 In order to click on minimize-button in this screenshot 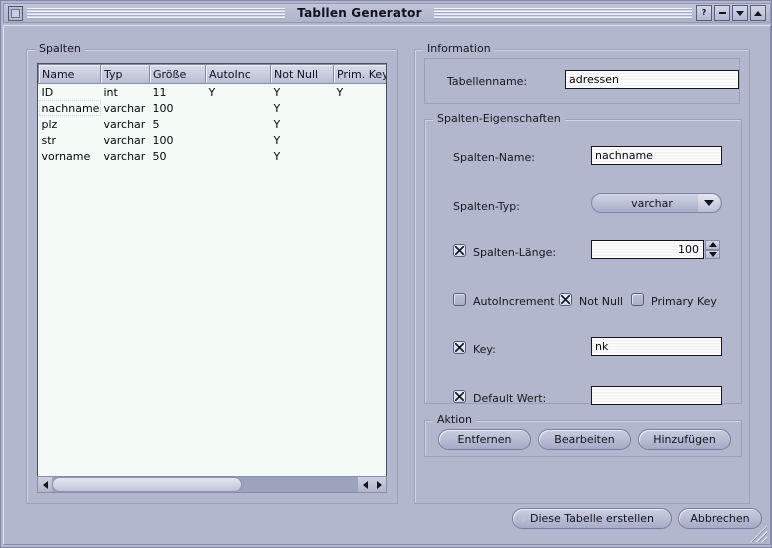, I will do `click(722, 13)`.